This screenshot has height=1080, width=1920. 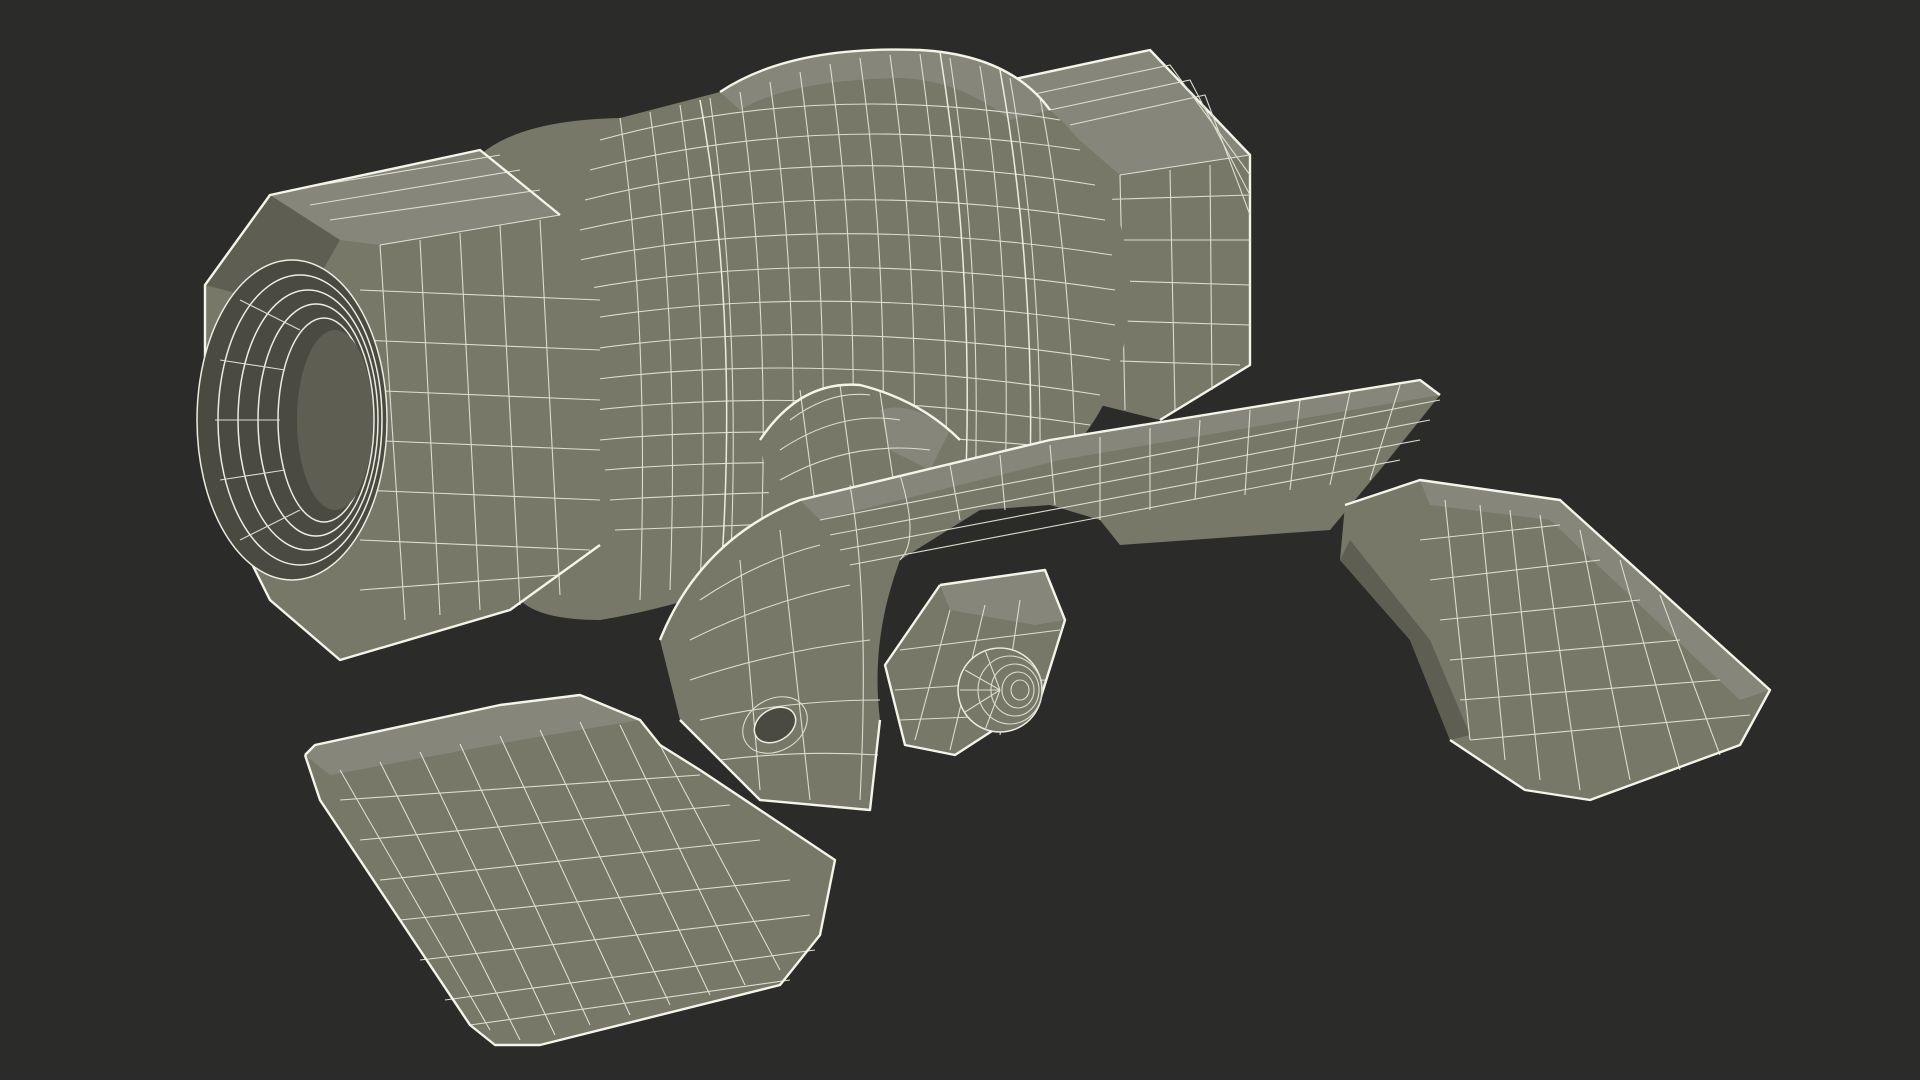 I want to click on stem-cap, so click(x=1000, y=690).